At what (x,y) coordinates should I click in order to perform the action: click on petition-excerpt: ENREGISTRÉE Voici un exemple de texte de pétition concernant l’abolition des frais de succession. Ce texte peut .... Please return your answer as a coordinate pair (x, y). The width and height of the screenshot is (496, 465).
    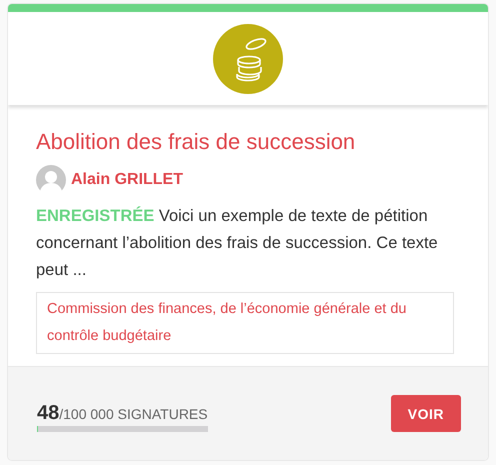
    Looking at the image, I should click on (237, 243).